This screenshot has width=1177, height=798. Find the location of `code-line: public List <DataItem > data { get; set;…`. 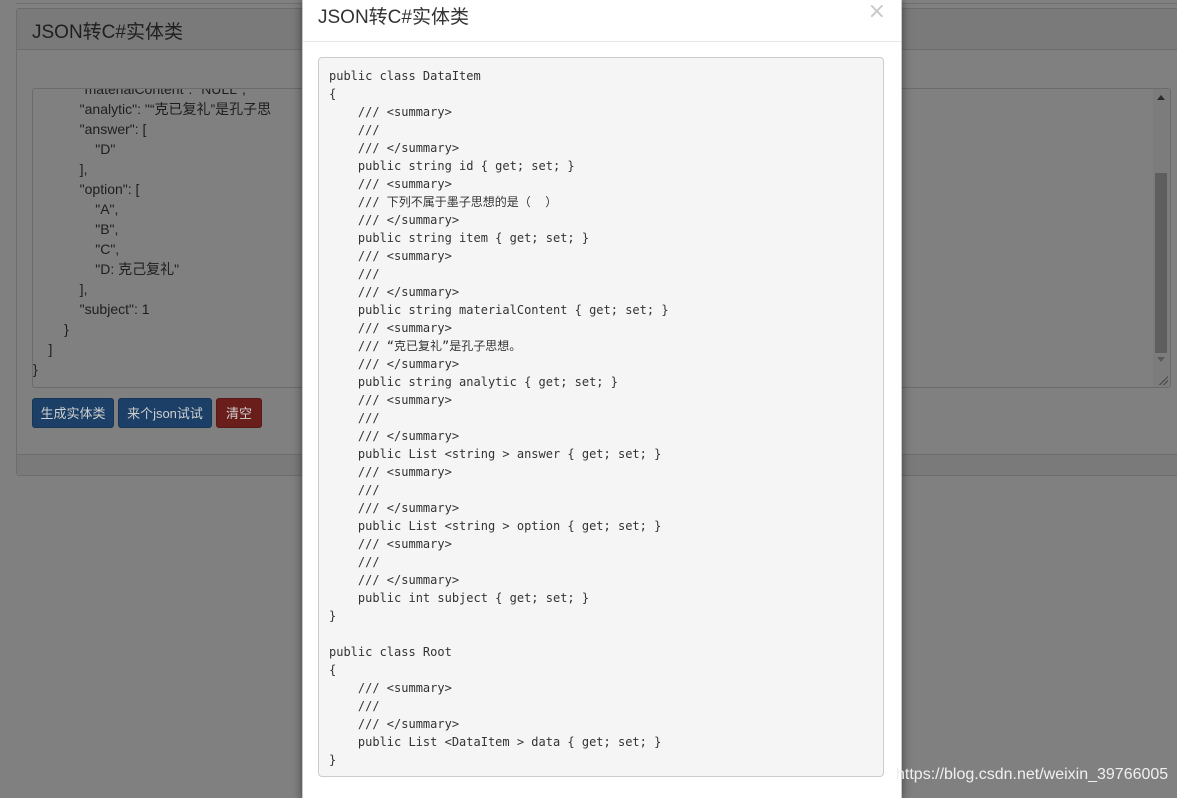

code-line: public List <DataItem > data { get; set;… is located at coordinates (495, 742).